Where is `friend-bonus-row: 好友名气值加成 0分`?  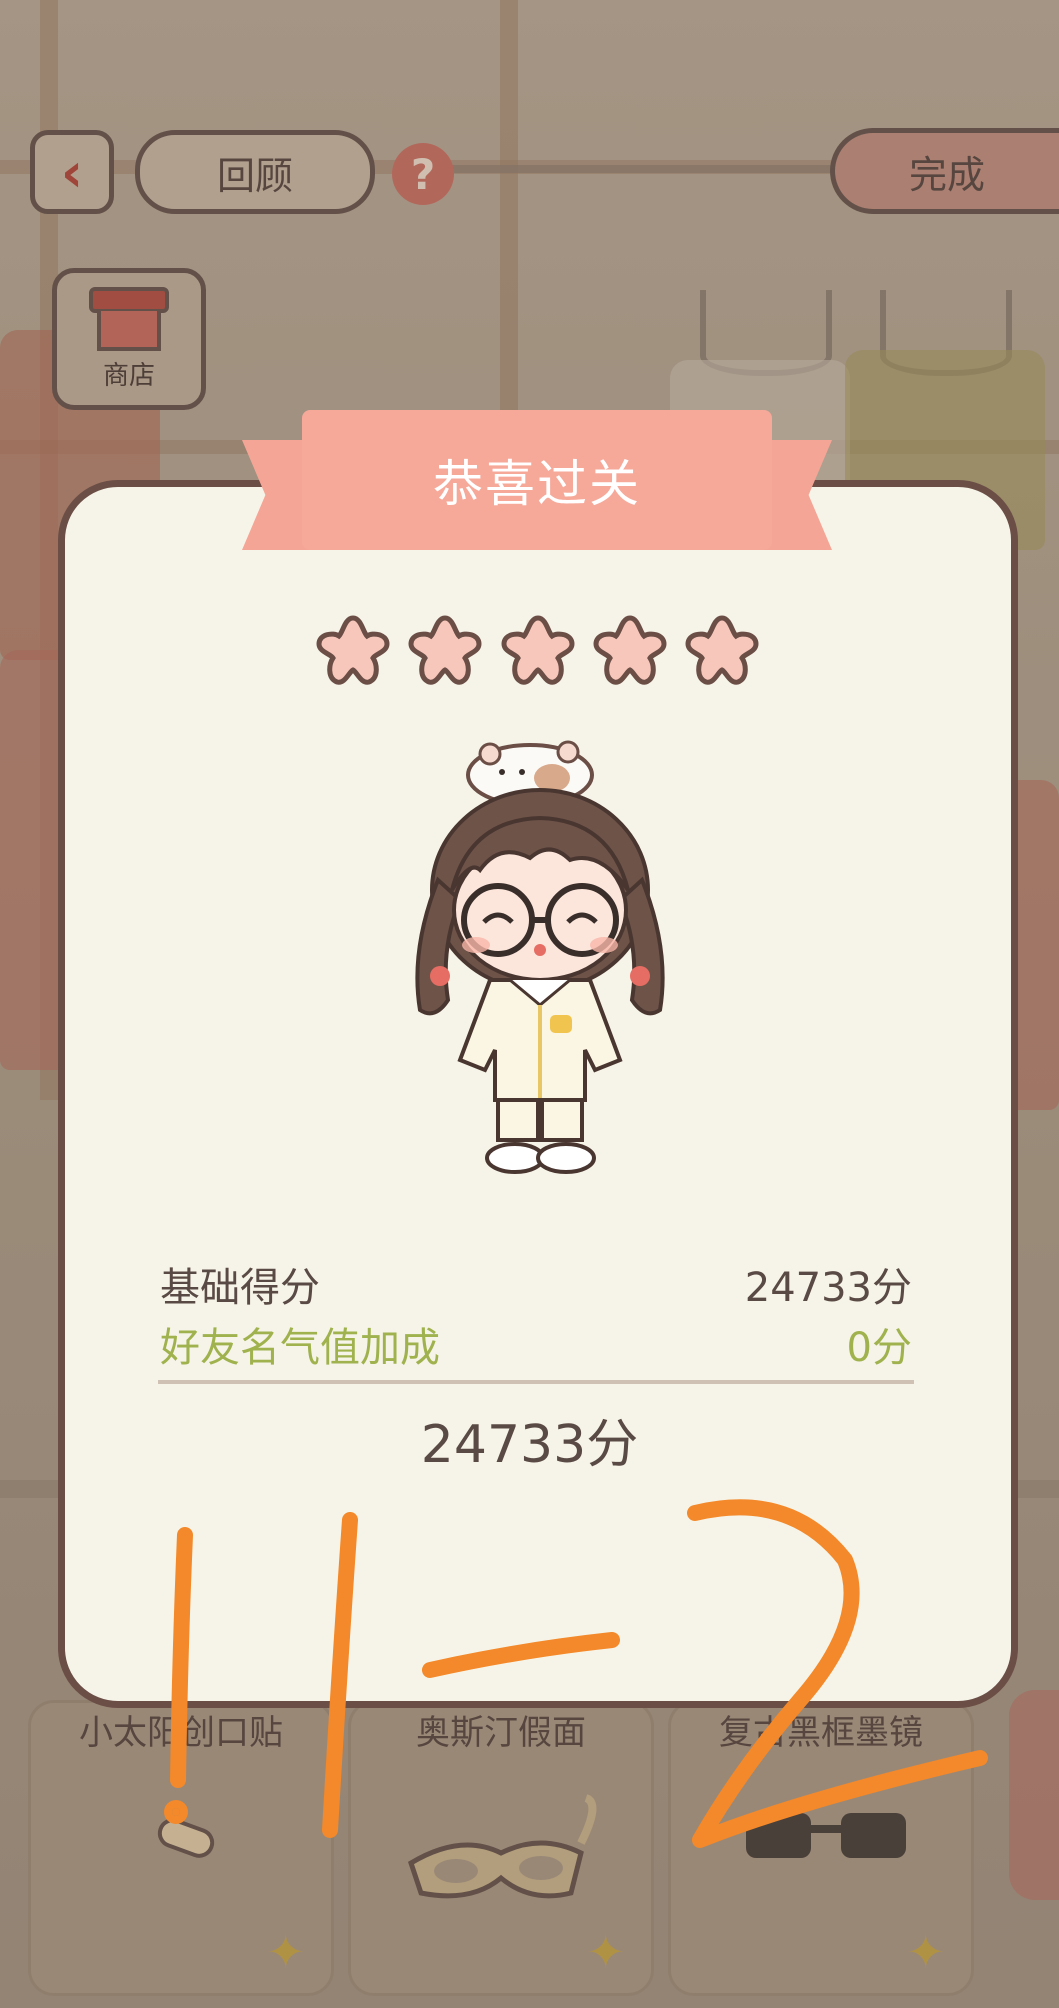
friend-bonus-row: 好友名气值加成 0分 is located at coordinates (536, 1344).